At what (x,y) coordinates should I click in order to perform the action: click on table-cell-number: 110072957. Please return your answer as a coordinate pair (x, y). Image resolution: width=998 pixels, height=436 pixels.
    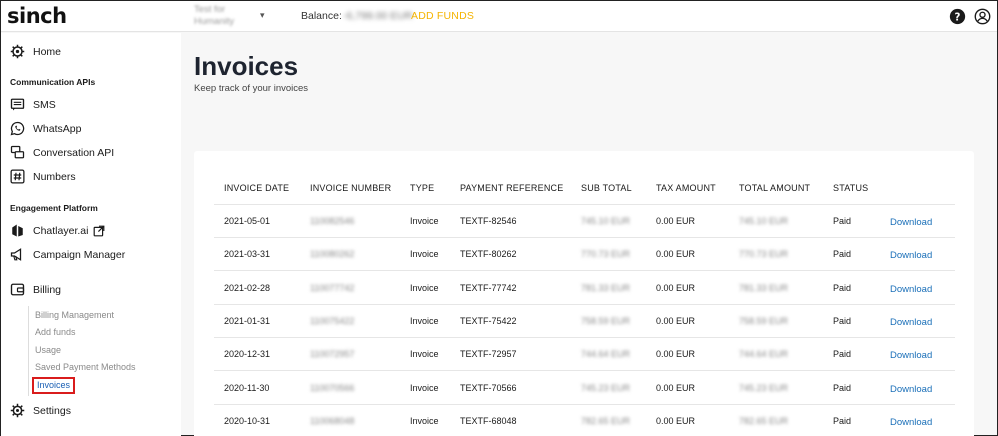
    Looking at the image, I should click on (332, 354).